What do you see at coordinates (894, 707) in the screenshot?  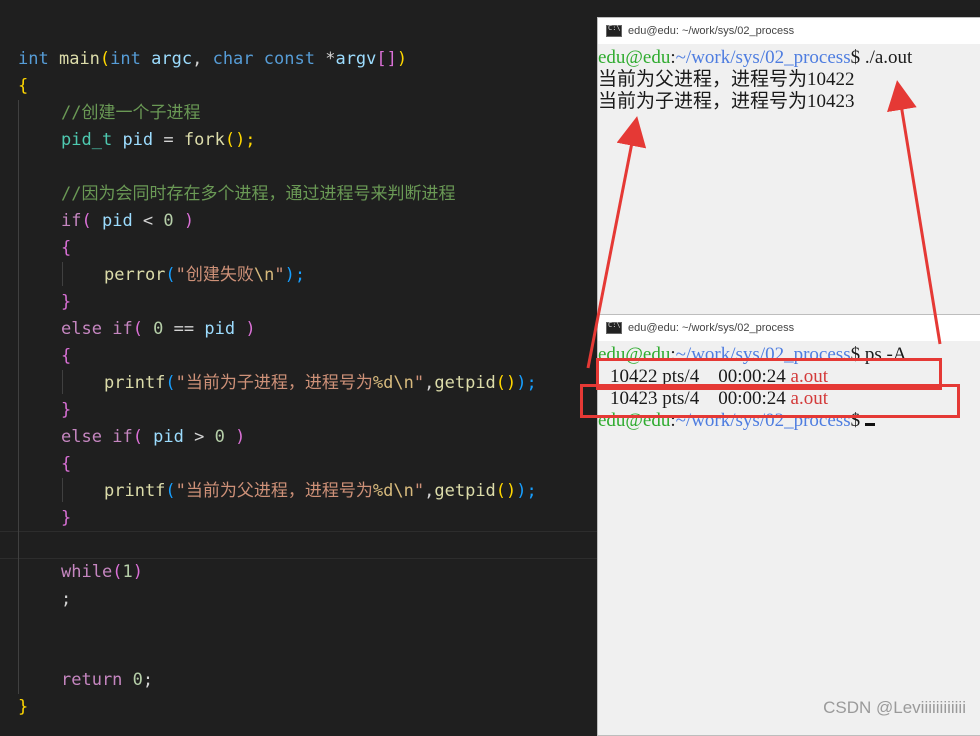 I see `watermark: CSDN @Leviiiiiiiiiiii` at bounding box center [894, 707].